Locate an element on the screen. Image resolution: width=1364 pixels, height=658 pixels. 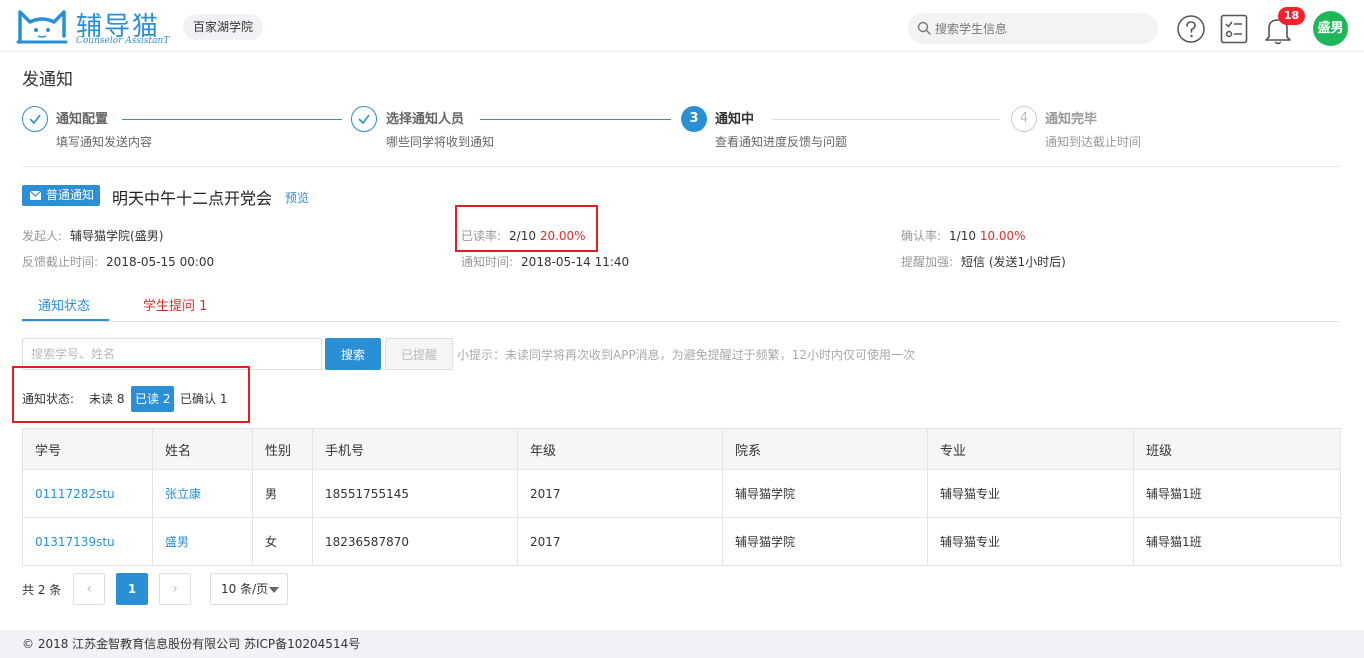
step-3-desc: 查看通知进度反馈与问题 is located at coordinates (781, 142).